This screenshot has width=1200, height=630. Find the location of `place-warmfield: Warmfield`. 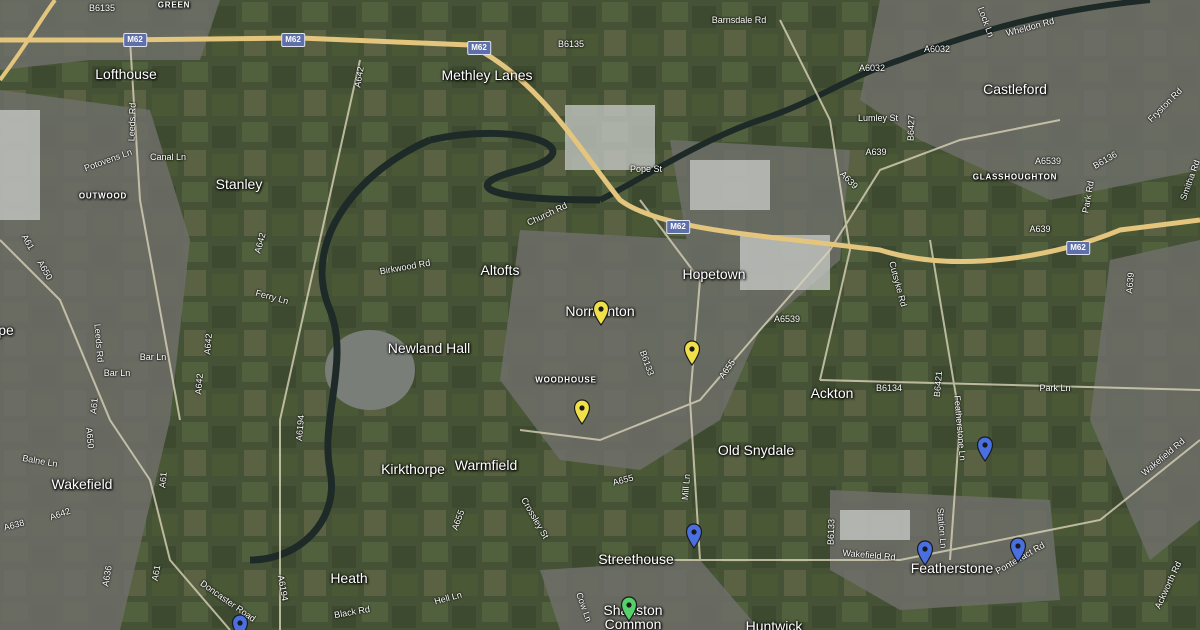

place-warmfield: Warmfield is located at coordinates (486, 465).